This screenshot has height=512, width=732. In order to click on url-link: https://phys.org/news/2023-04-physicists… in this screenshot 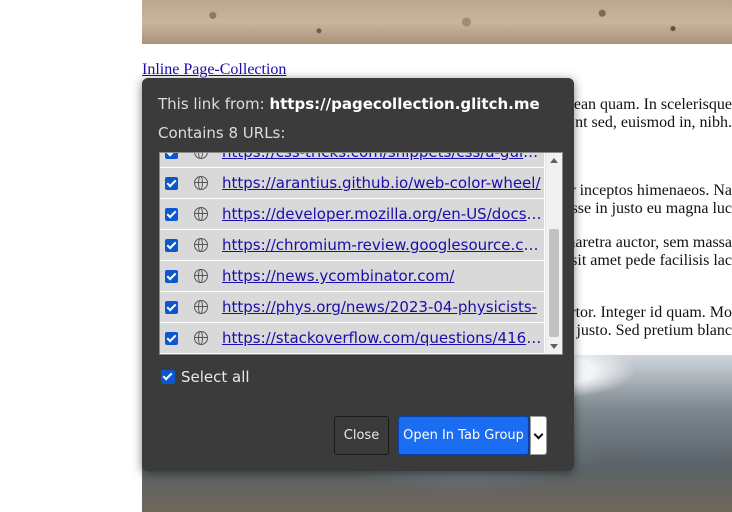, I will do `click(383, 307)`.